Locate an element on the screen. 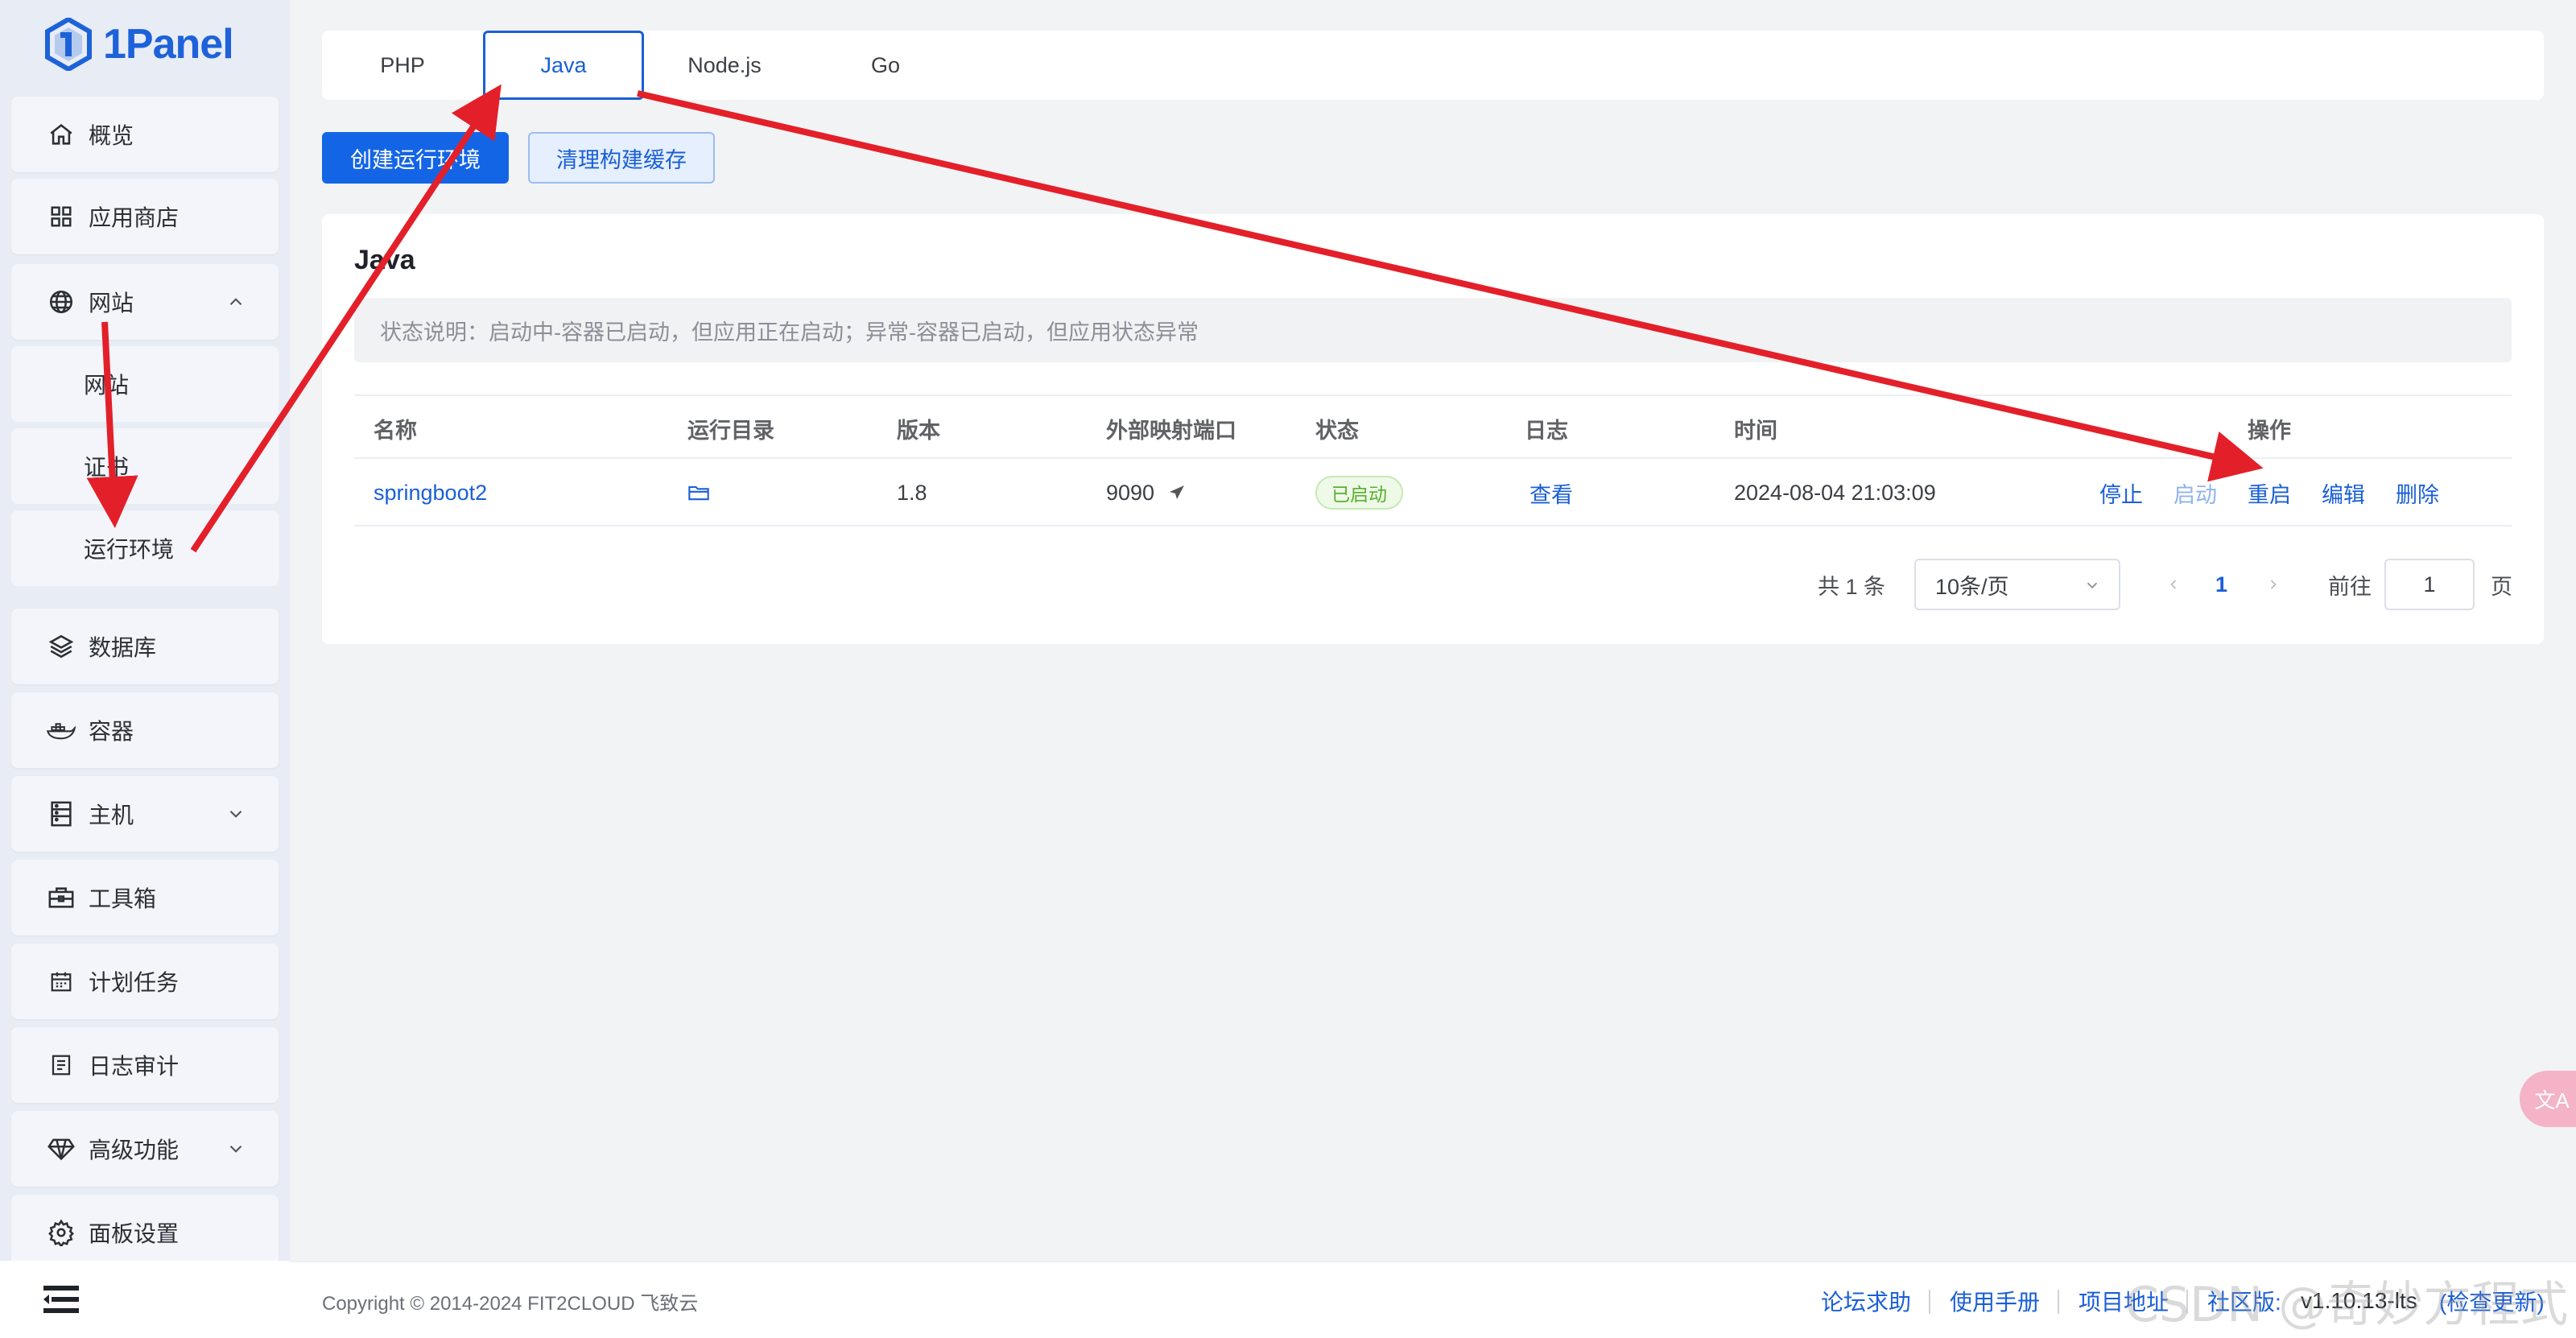  runtime-version: 1.8 is located at coordinates (912, 493).